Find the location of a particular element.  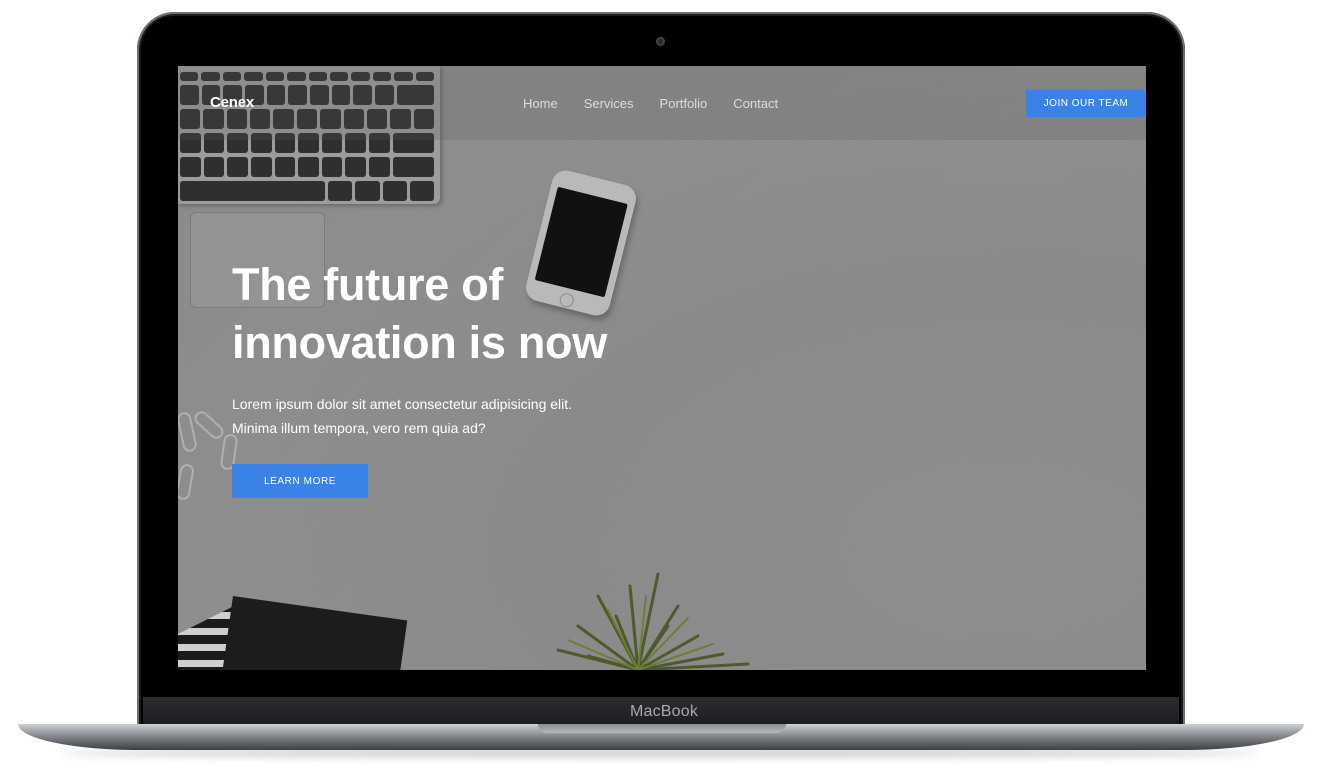

nav-contact: Contact is located at coordinates (755, 103).